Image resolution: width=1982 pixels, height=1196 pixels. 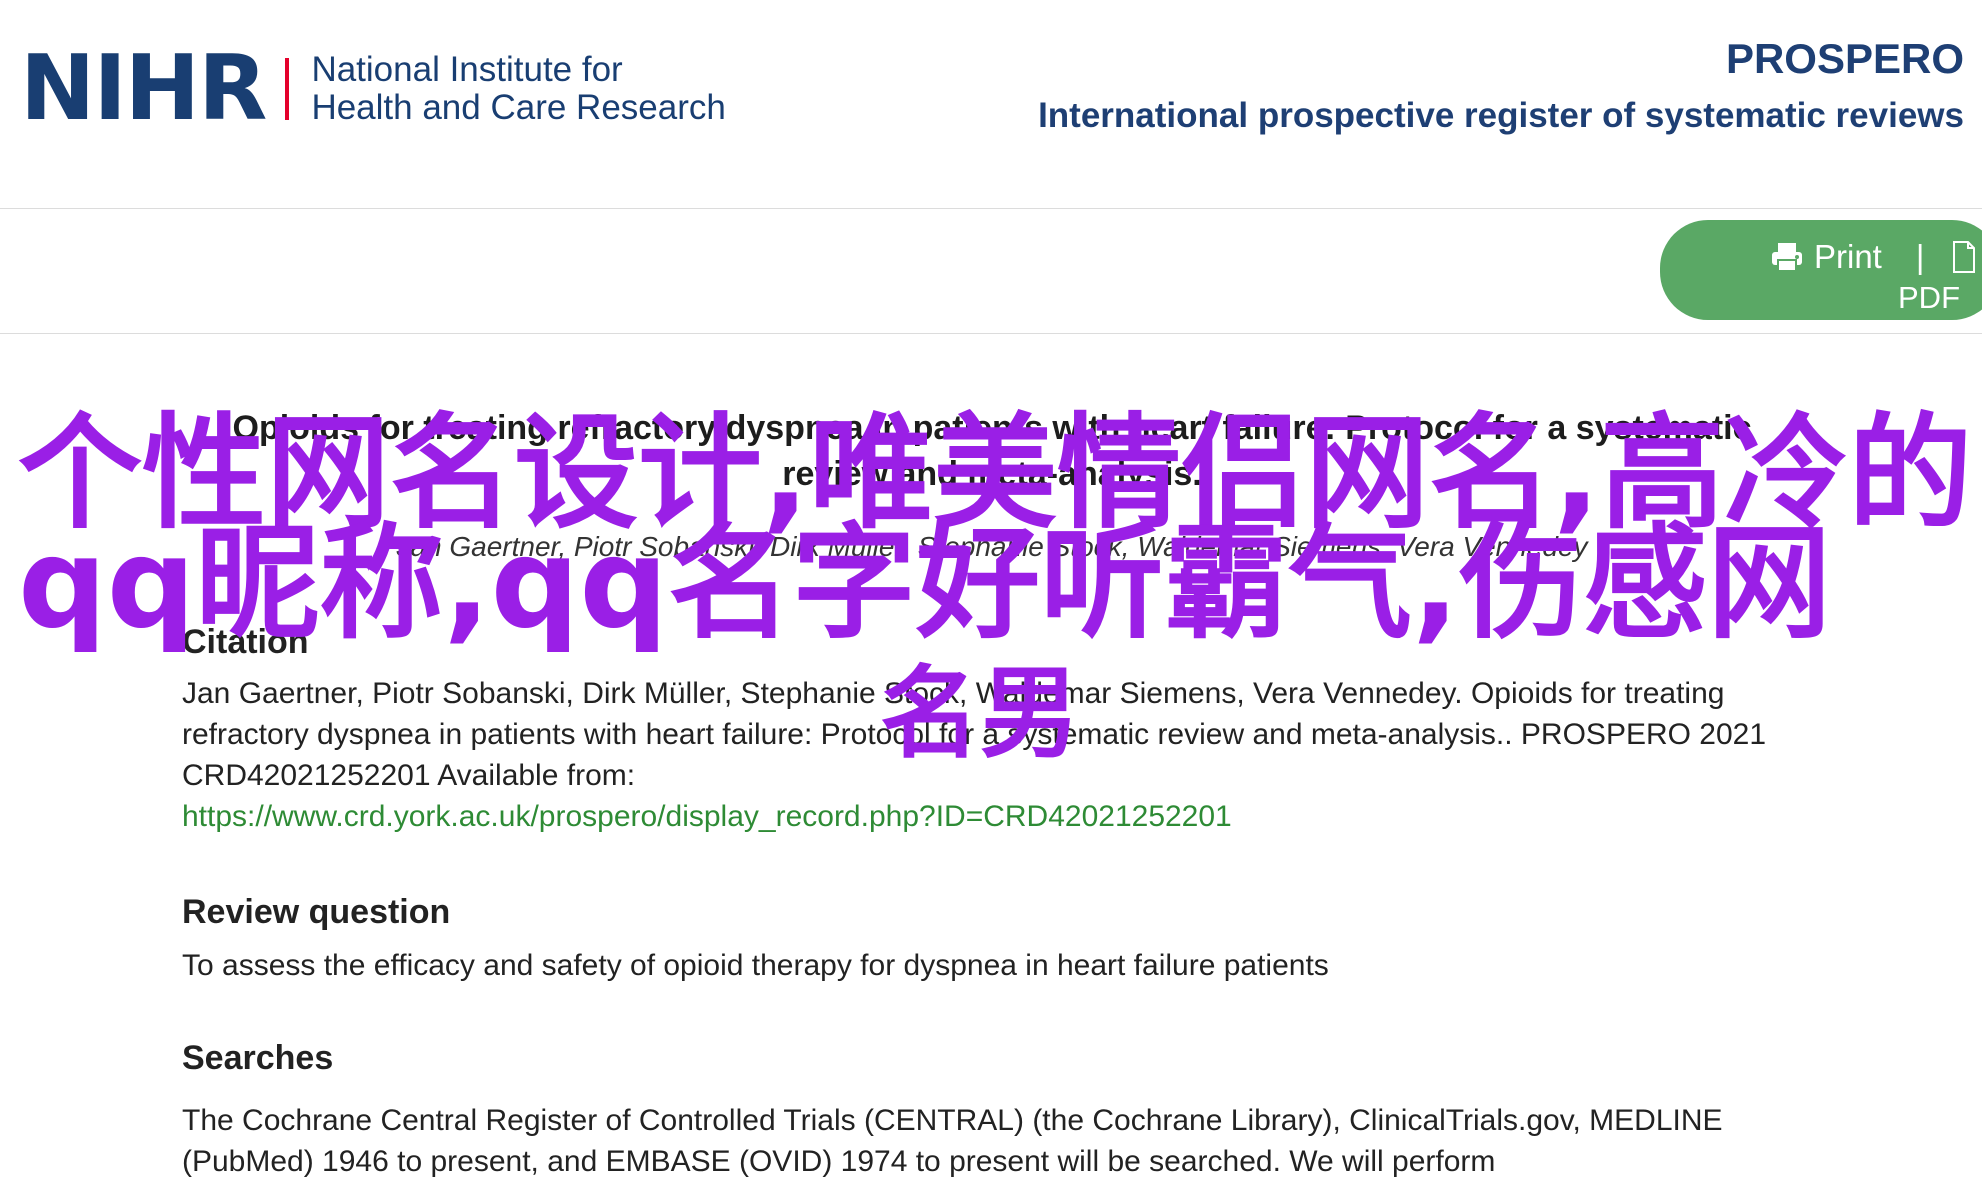 I want to click on pdf-button: PDF, so click(x=1929, y=298).